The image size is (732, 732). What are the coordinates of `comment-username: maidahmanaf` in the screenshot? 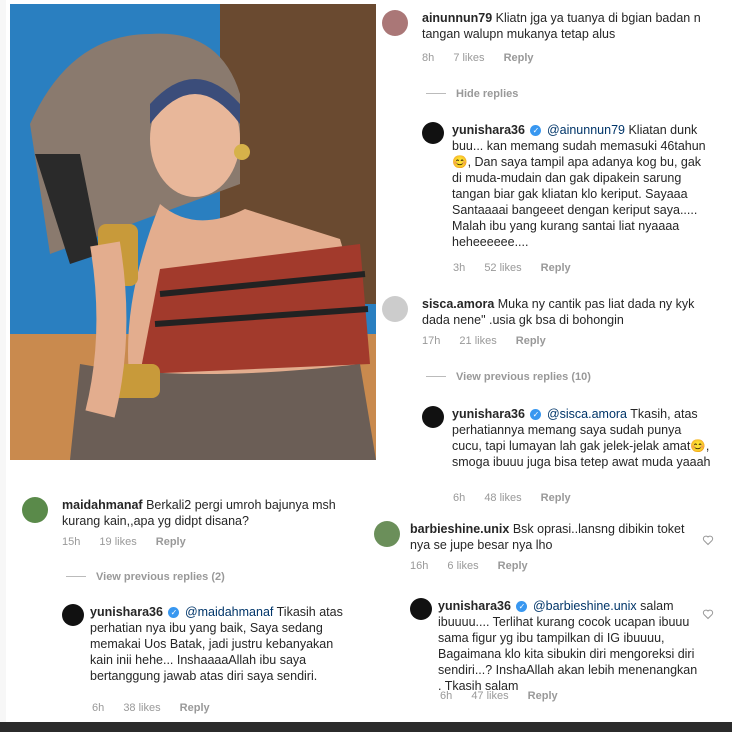 It's located at (102, 505).